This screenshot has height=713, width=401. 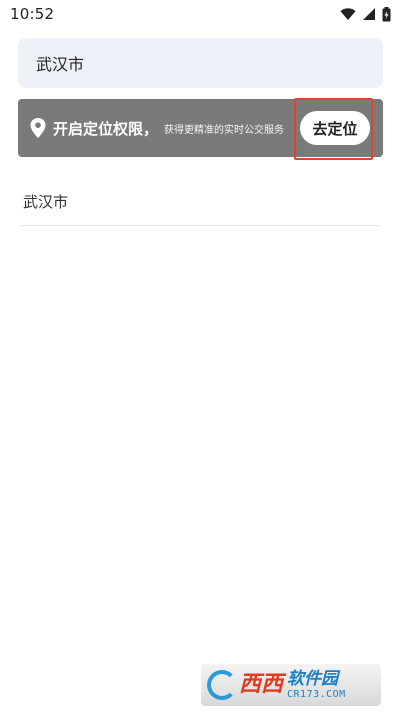 I want to click on watermark-logo: 西西 软件园 CR173.COM, so click(x=291, y=685).